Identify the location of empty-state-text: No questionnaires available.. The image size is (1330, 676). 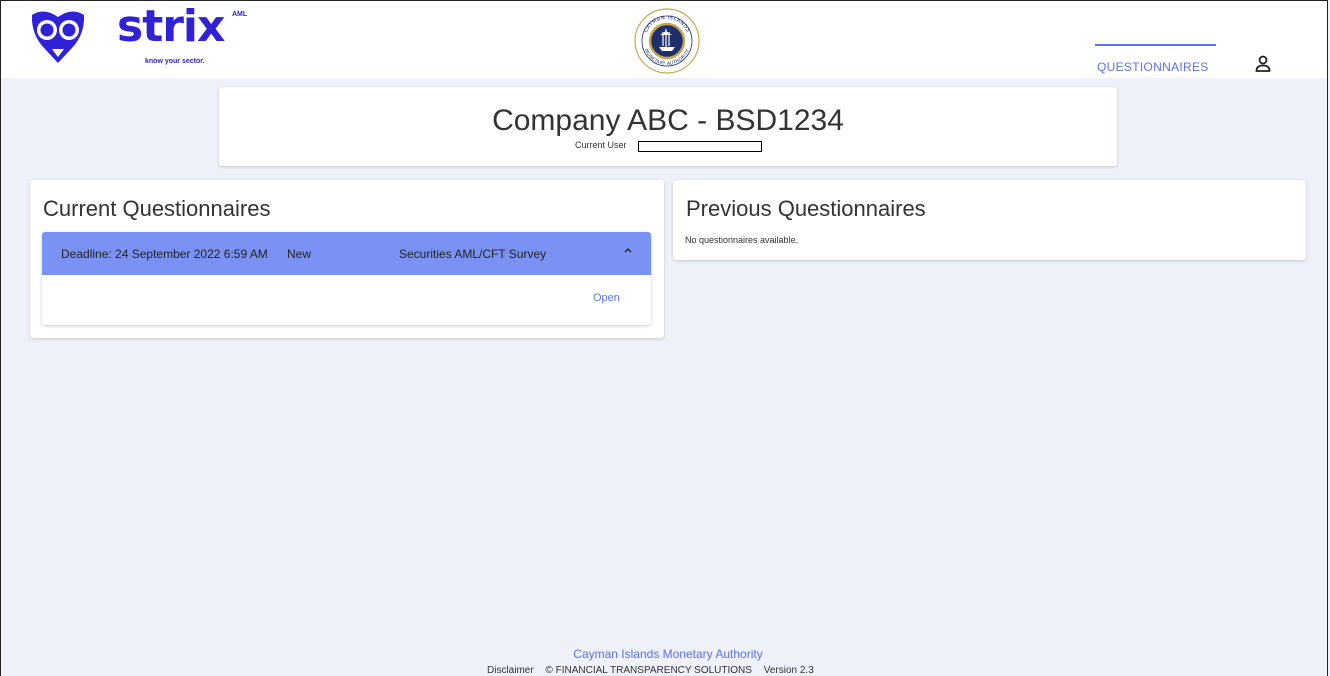
(742, 240).